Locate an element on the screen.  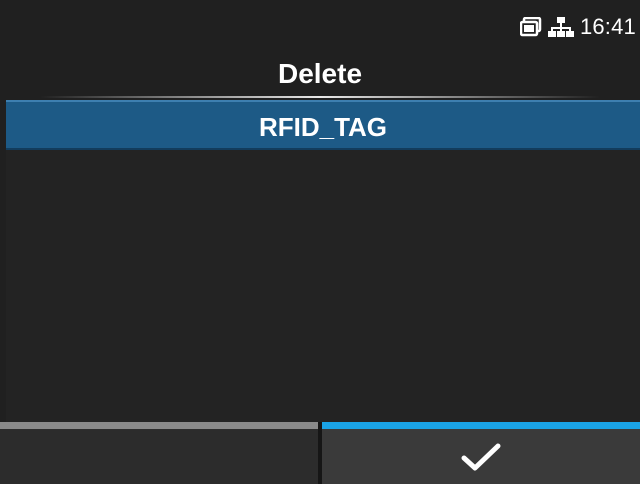
list-item-label: RFID_TAG is located at coordinates (323, 127).